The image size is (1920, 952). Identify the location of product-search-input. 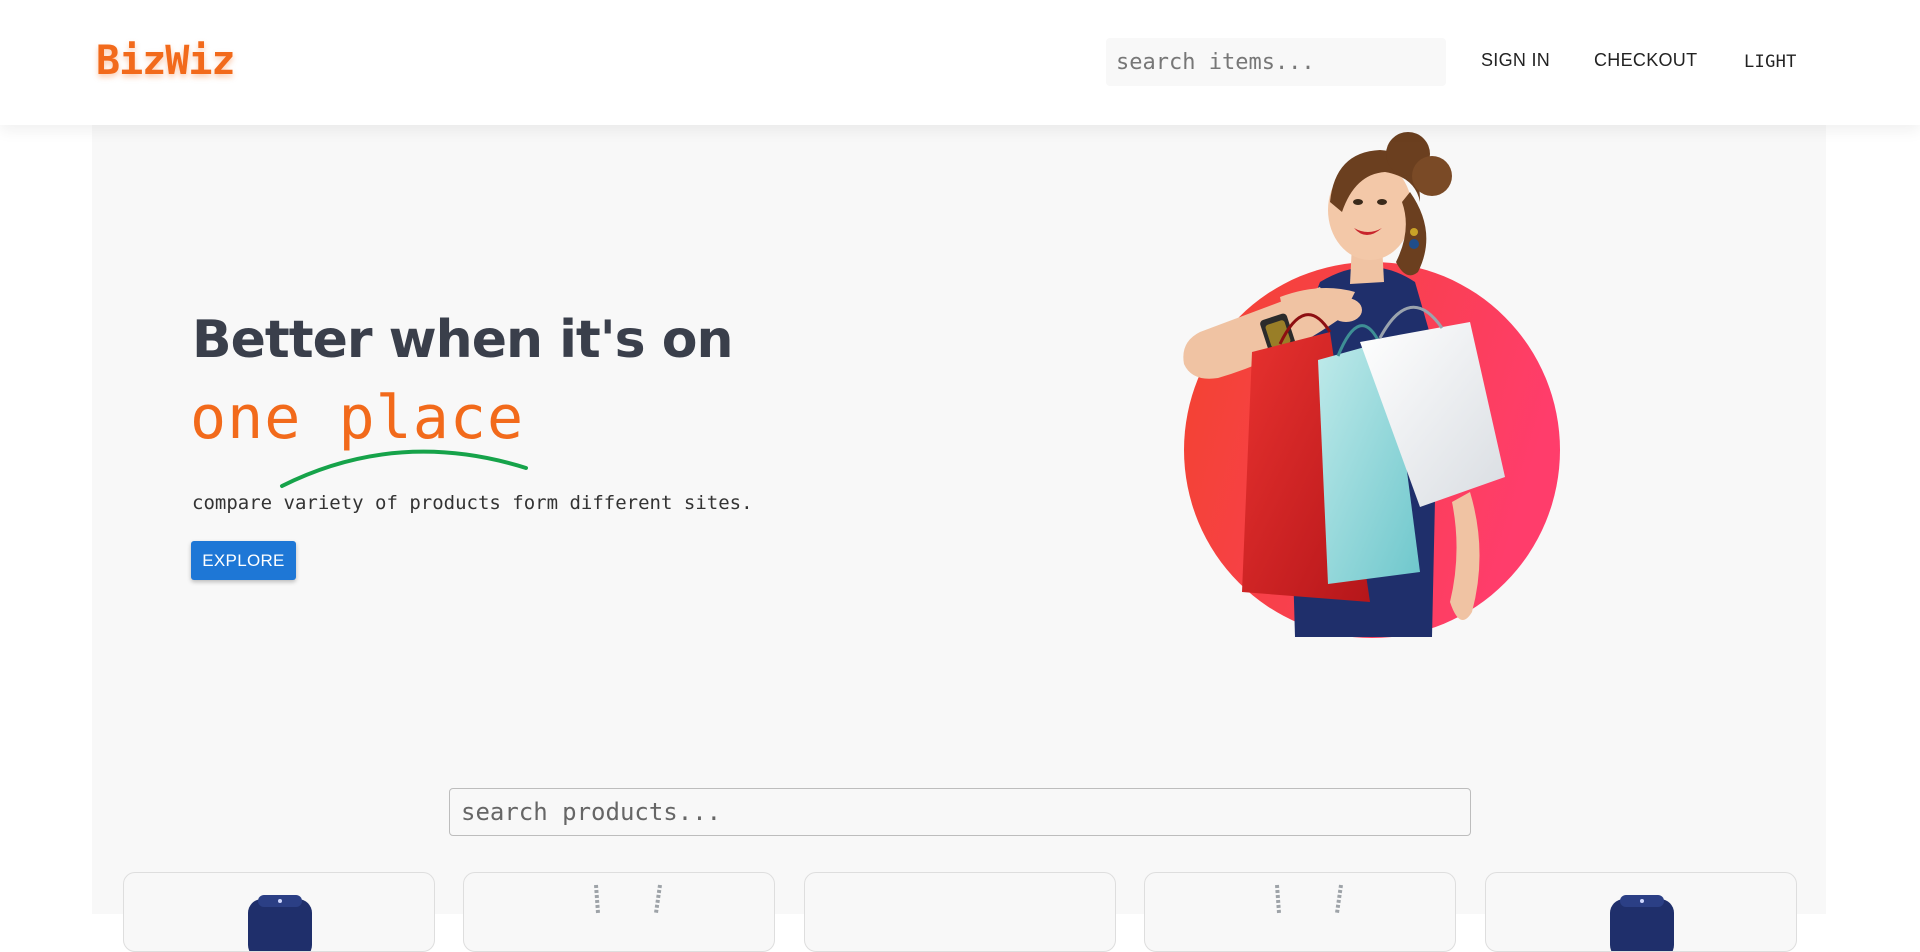
(960, 812).